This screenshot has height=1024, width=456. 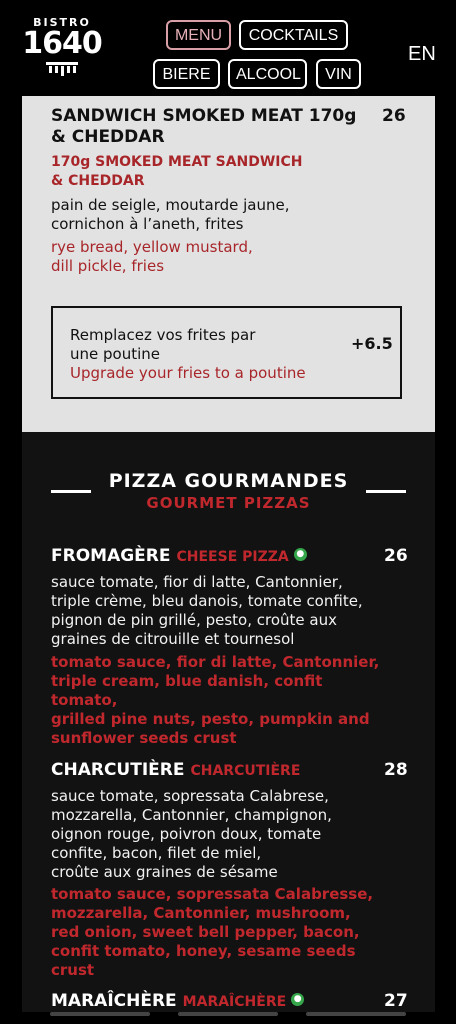 What do you see at coordinates (147, 224) in the screenshot?
I see `desc-line: cornichon à l’aneth, frites` at bounding box center [147, 224].